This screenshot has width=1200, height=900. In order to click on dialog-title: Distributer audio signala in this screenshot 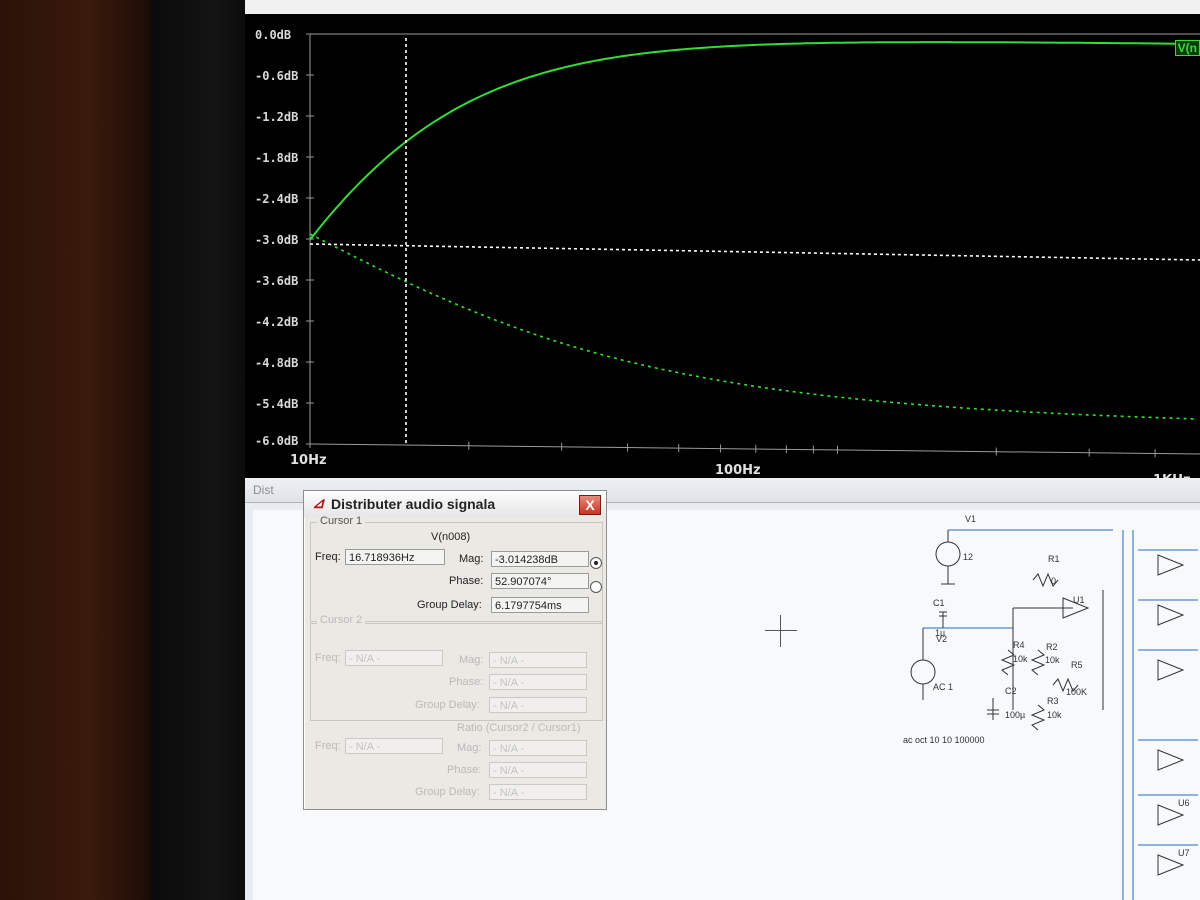, I will do `click(413, 504)`.